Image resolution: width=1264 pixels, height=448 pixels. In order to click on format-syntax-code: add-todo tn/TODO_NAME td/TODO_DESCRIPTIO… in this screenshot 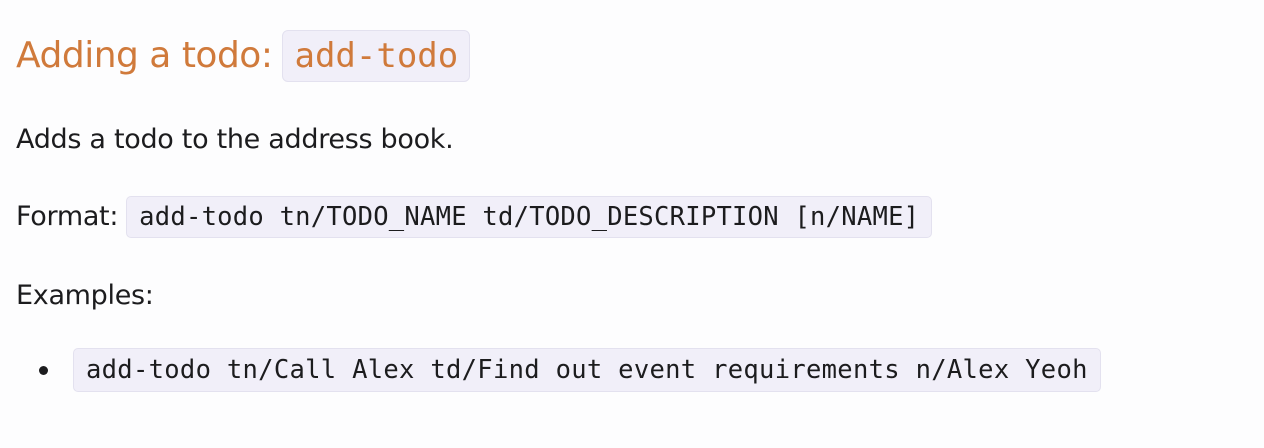, I will do `click(529, 217)`.